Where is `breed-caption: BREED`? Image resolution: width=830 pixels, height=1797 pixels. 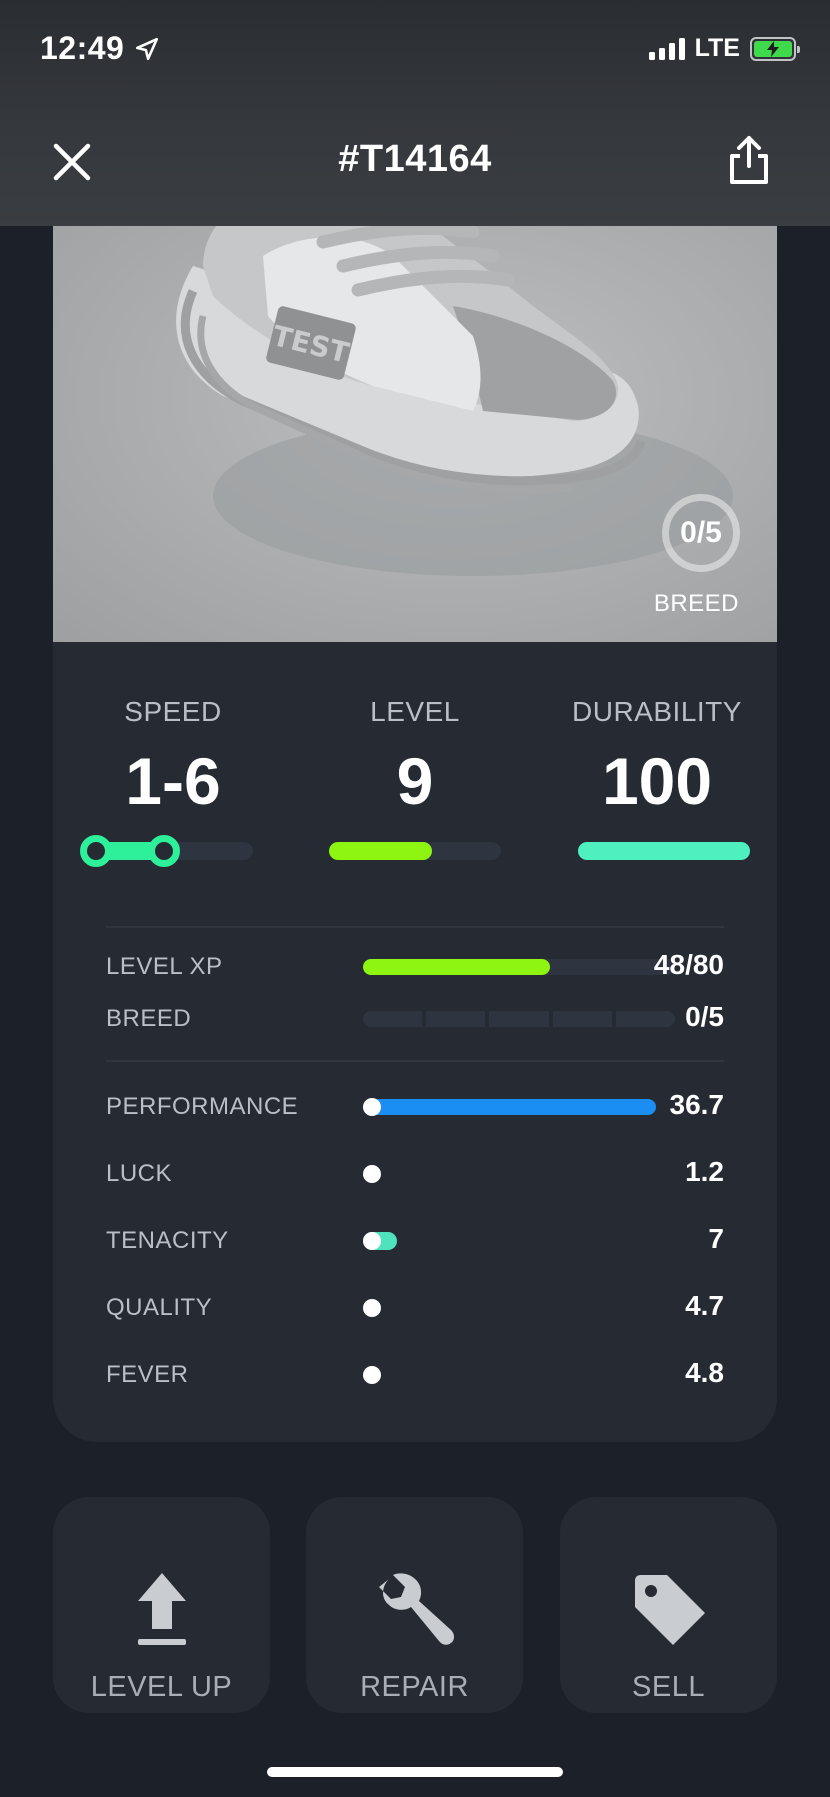 breed-caption: BREED is located at coordinates (696, 603).